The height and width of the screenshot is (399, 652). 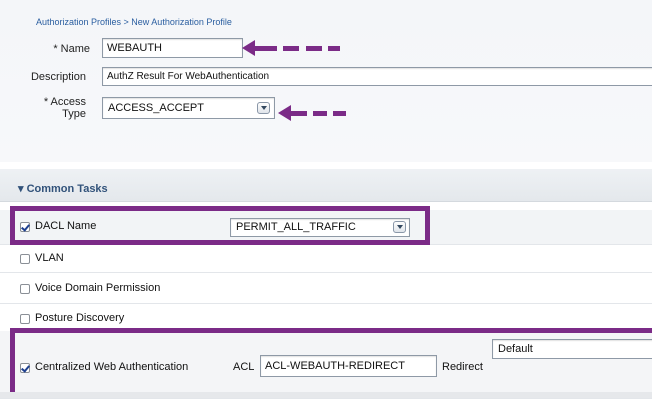 I want to click on name-input: WEBAUTH, so click(x=172, y=48).